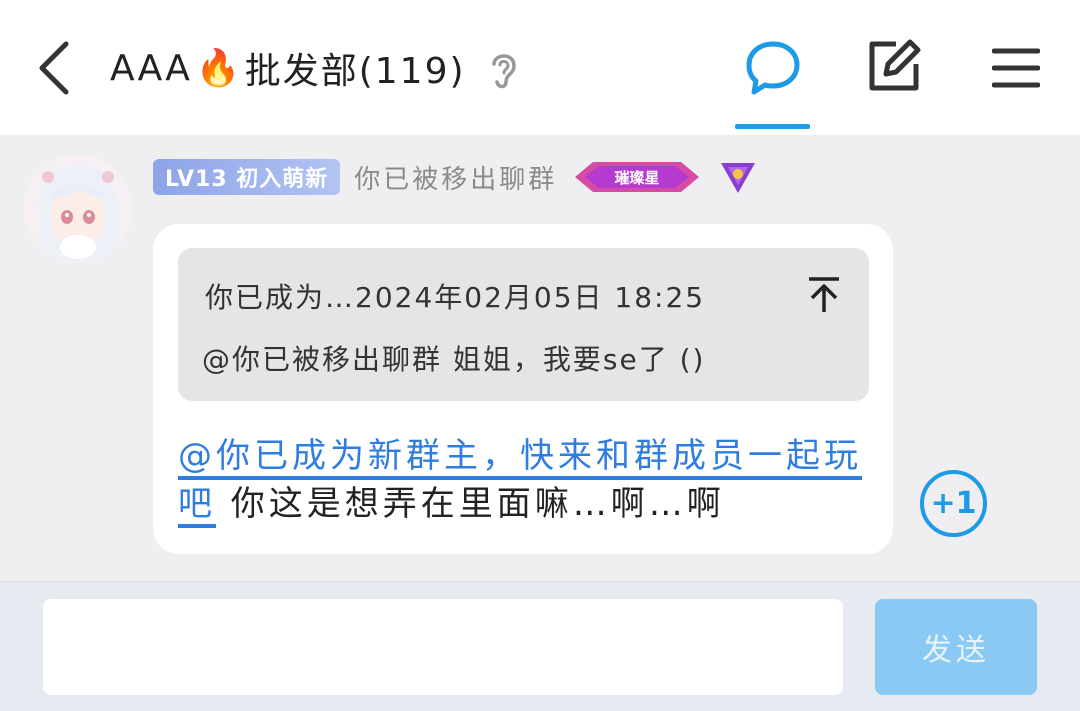 This screenshot has height=711, width=1080. What do you see at coordinates (247, 177) in the screenshot?
I see `level-badge: LV13 初入萌新` at bounding box center [247, 177].